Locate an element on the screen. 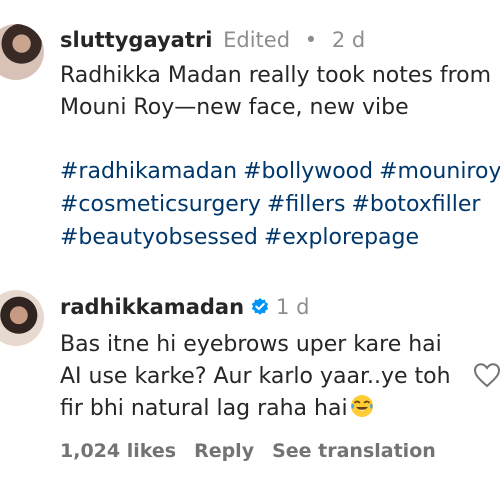 This screenshot has width=500, height=500. comment-line-text: fir bhi natural lag raha hai is located at coordinates (204, 408).